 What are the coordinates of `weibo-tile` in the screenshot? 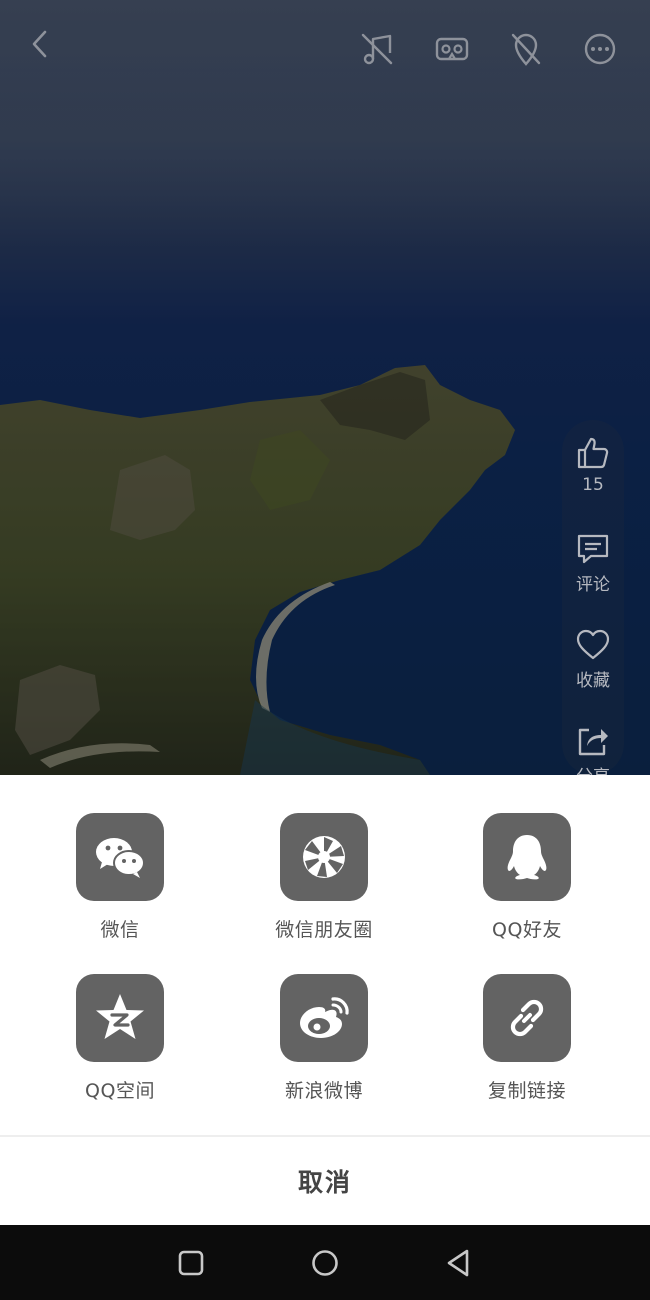 It's located at (324, 1018).